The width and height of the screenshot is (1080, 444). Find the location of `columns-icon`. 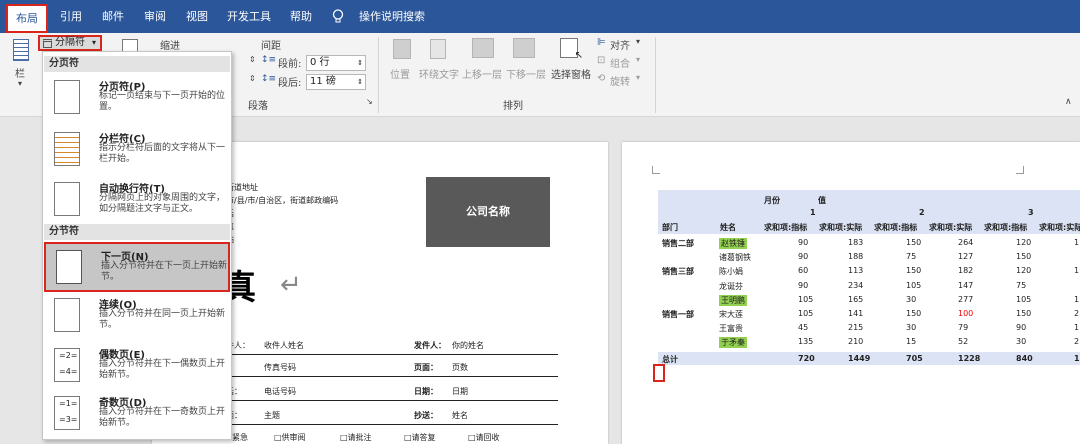

columns-icon is located at coordinates (21, 50).